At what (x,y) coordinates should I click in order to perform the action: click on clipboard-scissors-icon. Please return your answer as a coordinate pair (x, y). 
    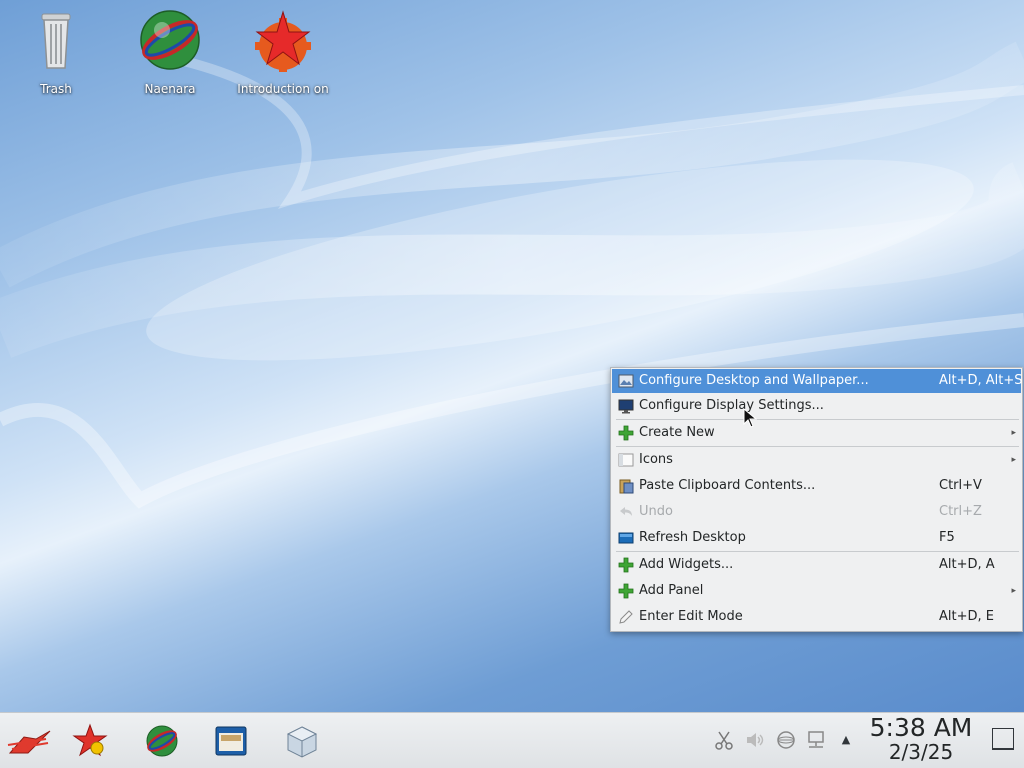
    Looking at the image, I should click on (724, 740).